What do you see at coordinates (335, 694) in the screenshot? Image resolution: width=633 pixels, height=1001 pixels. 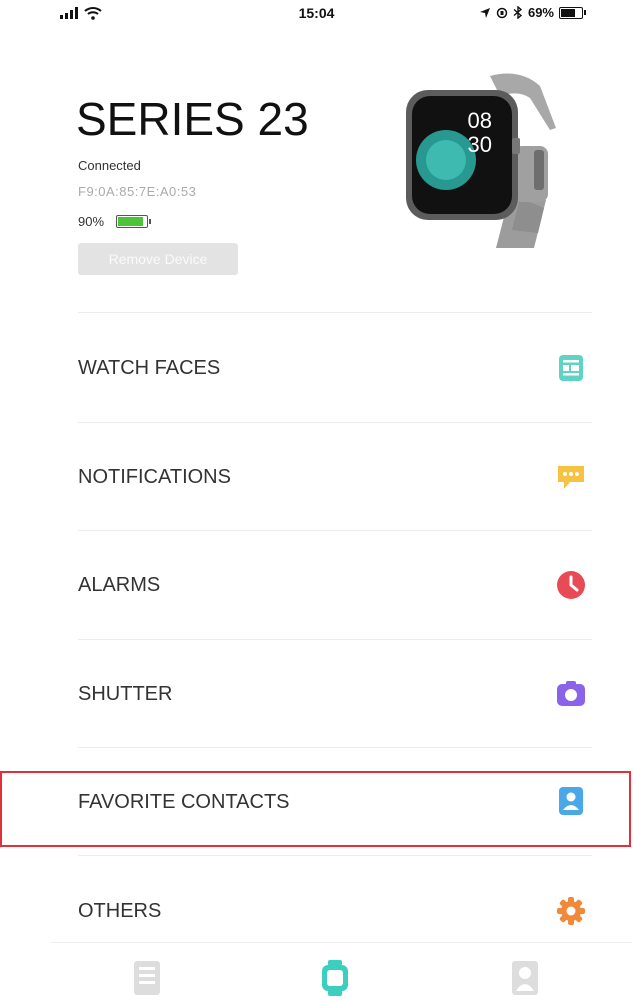 I see `menu-item-shutter: SHUTTER` at bounding box center [335, 694].